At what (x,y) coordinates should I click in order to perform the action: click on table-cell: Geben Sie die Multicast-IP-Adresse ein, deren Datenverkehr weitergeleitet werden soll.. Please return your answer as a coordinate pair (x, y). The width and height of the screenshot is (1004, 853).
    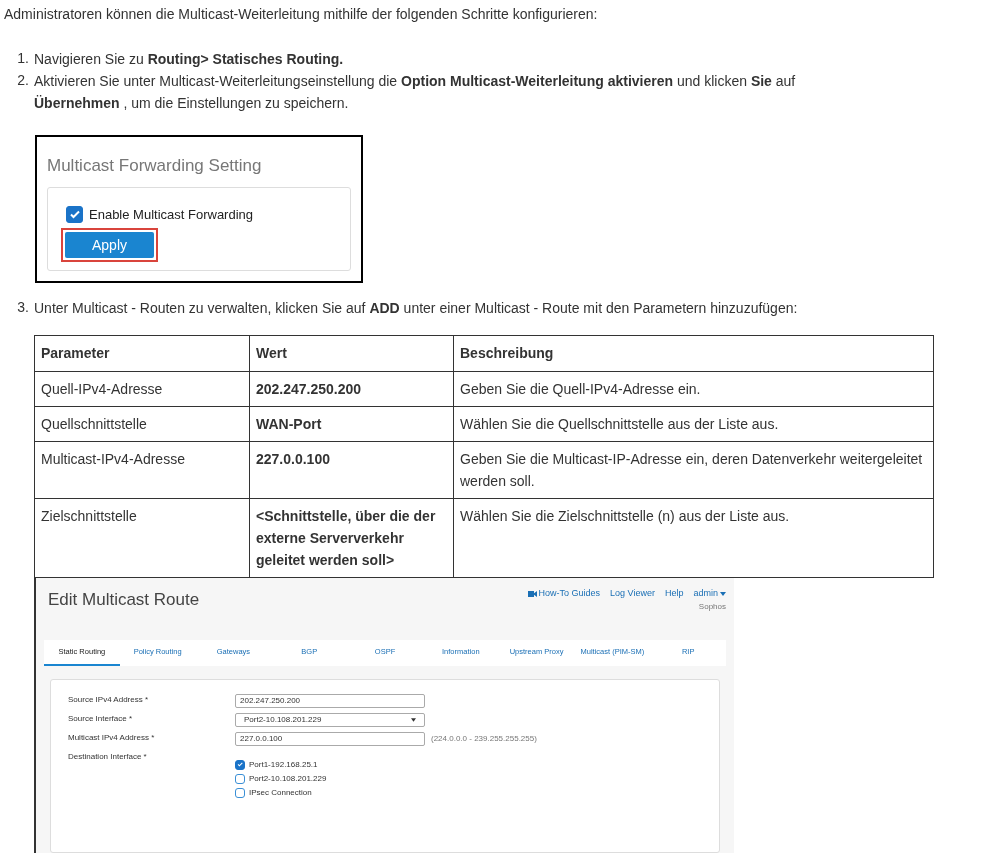
    Looking at the image, I should click on (693, 470).